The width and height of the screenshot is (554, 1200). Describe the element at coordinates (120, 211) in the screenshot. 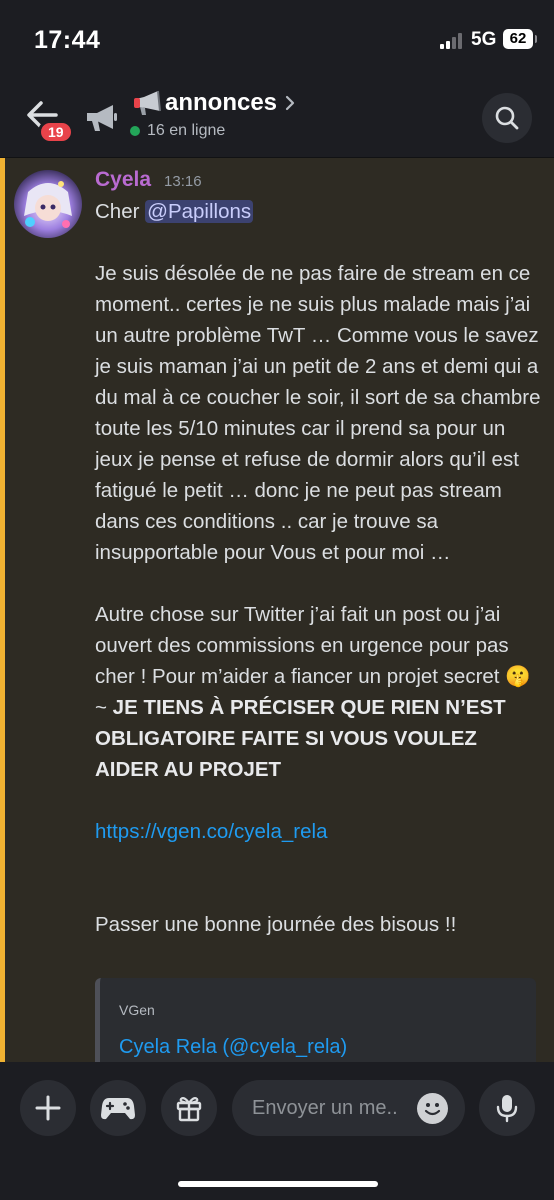

I see `greeting-text: Cher` at that location.